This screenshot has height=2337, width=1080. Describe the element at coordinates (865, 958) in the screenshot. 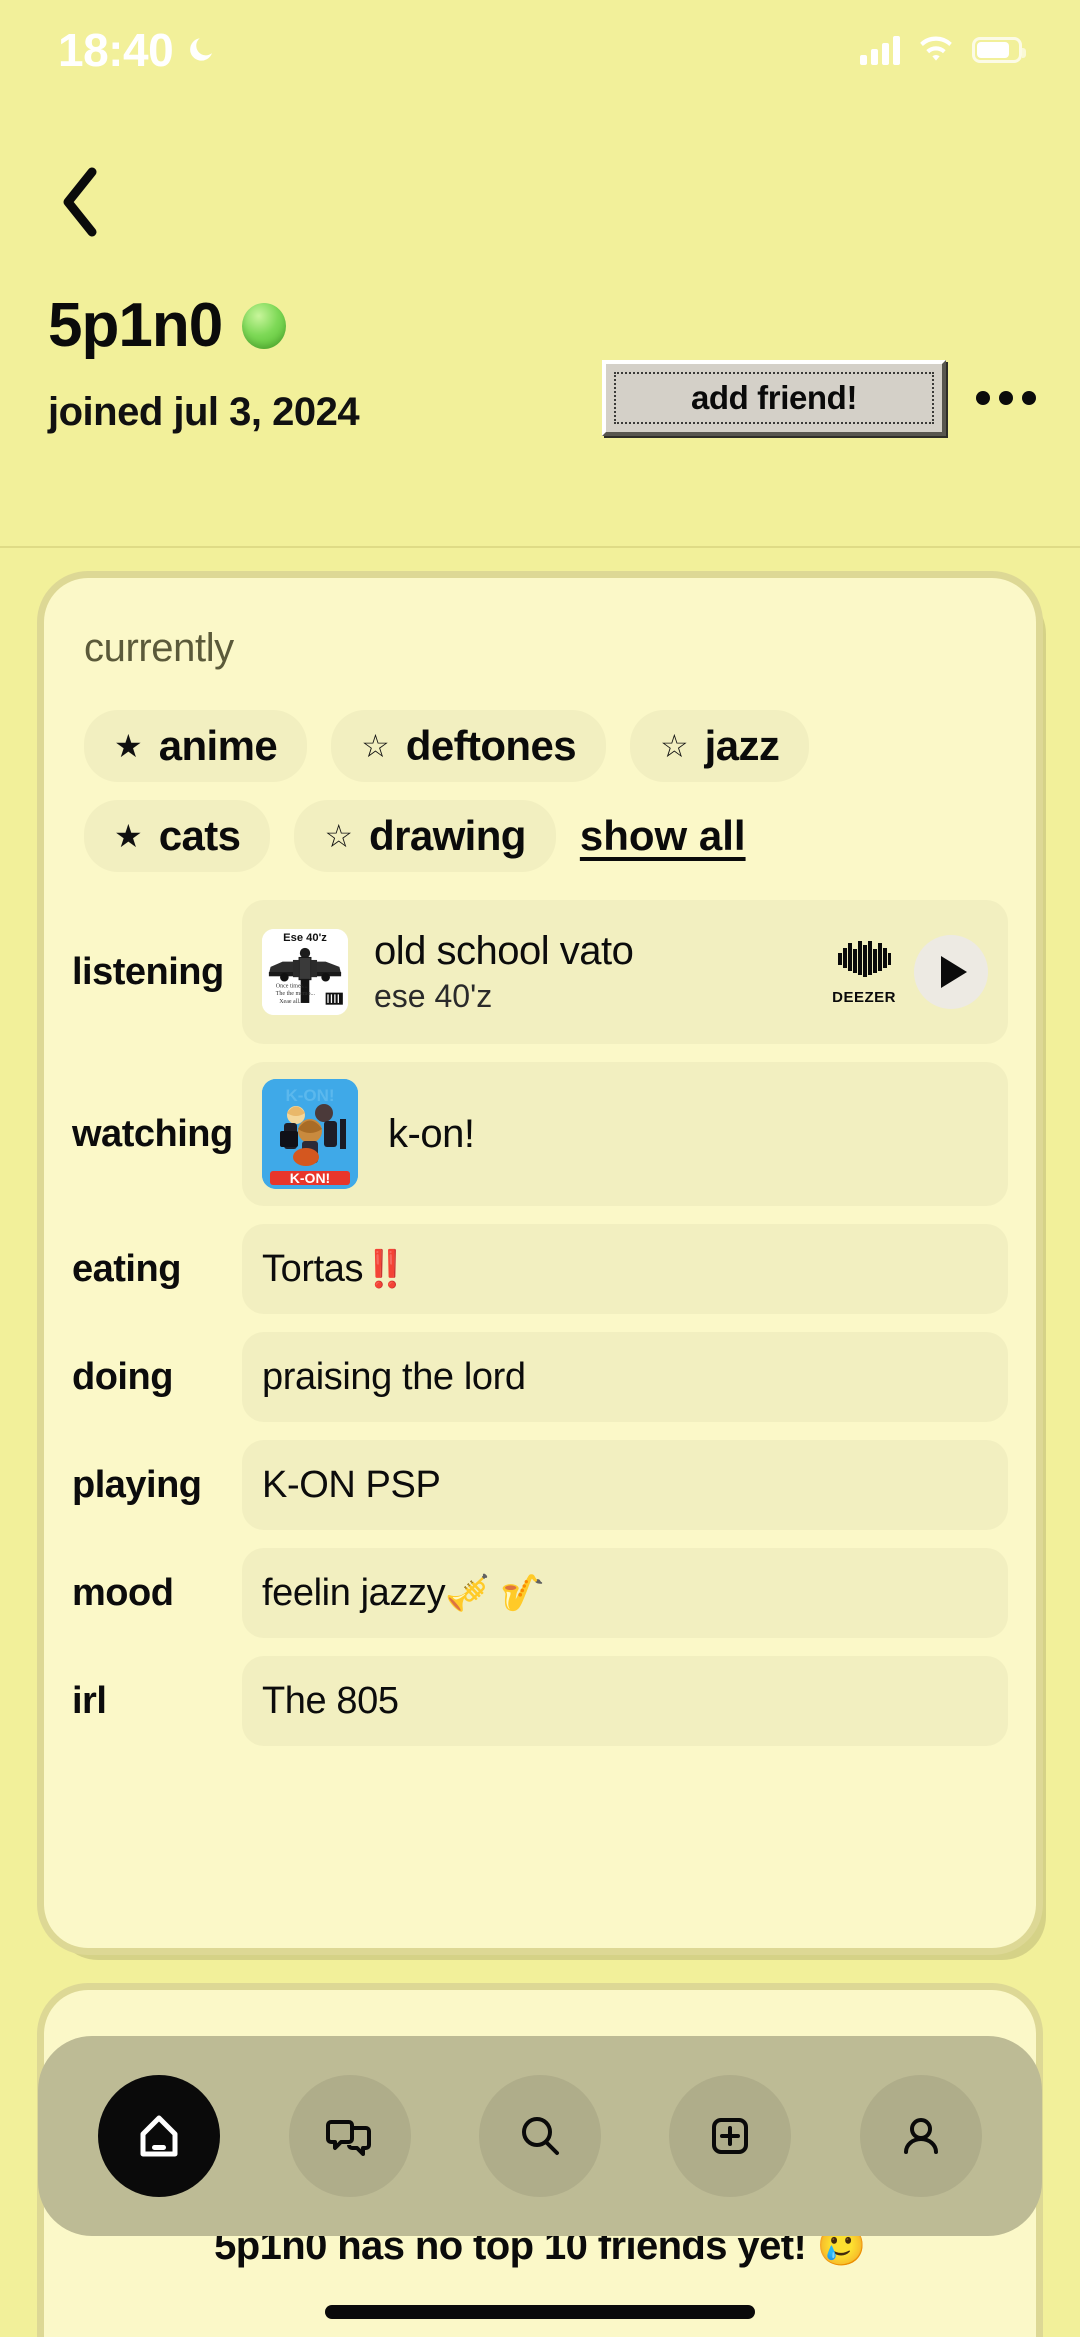

I see `deezer-heart-icon` at that location.